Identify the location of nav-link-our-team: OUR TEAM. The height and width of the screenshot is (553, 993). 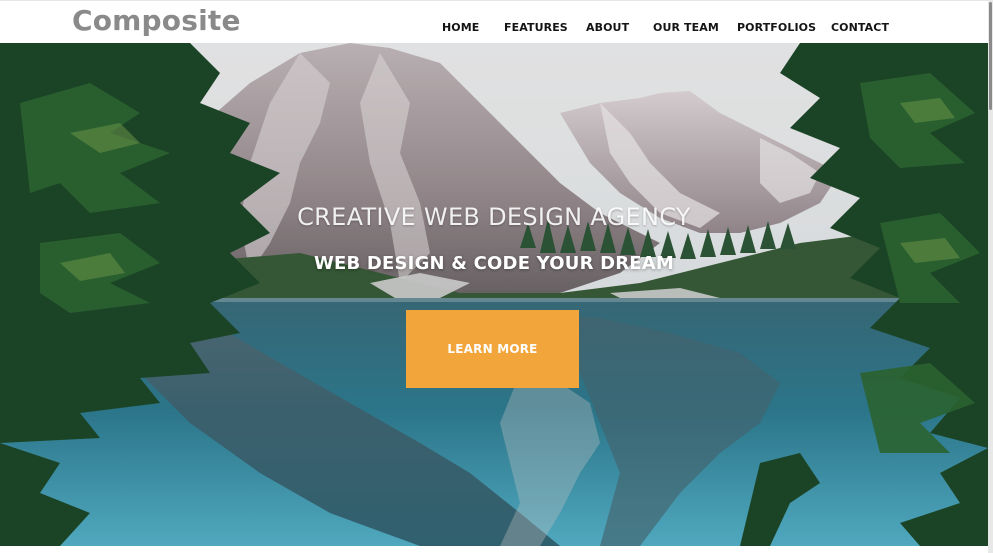
(686, 27).